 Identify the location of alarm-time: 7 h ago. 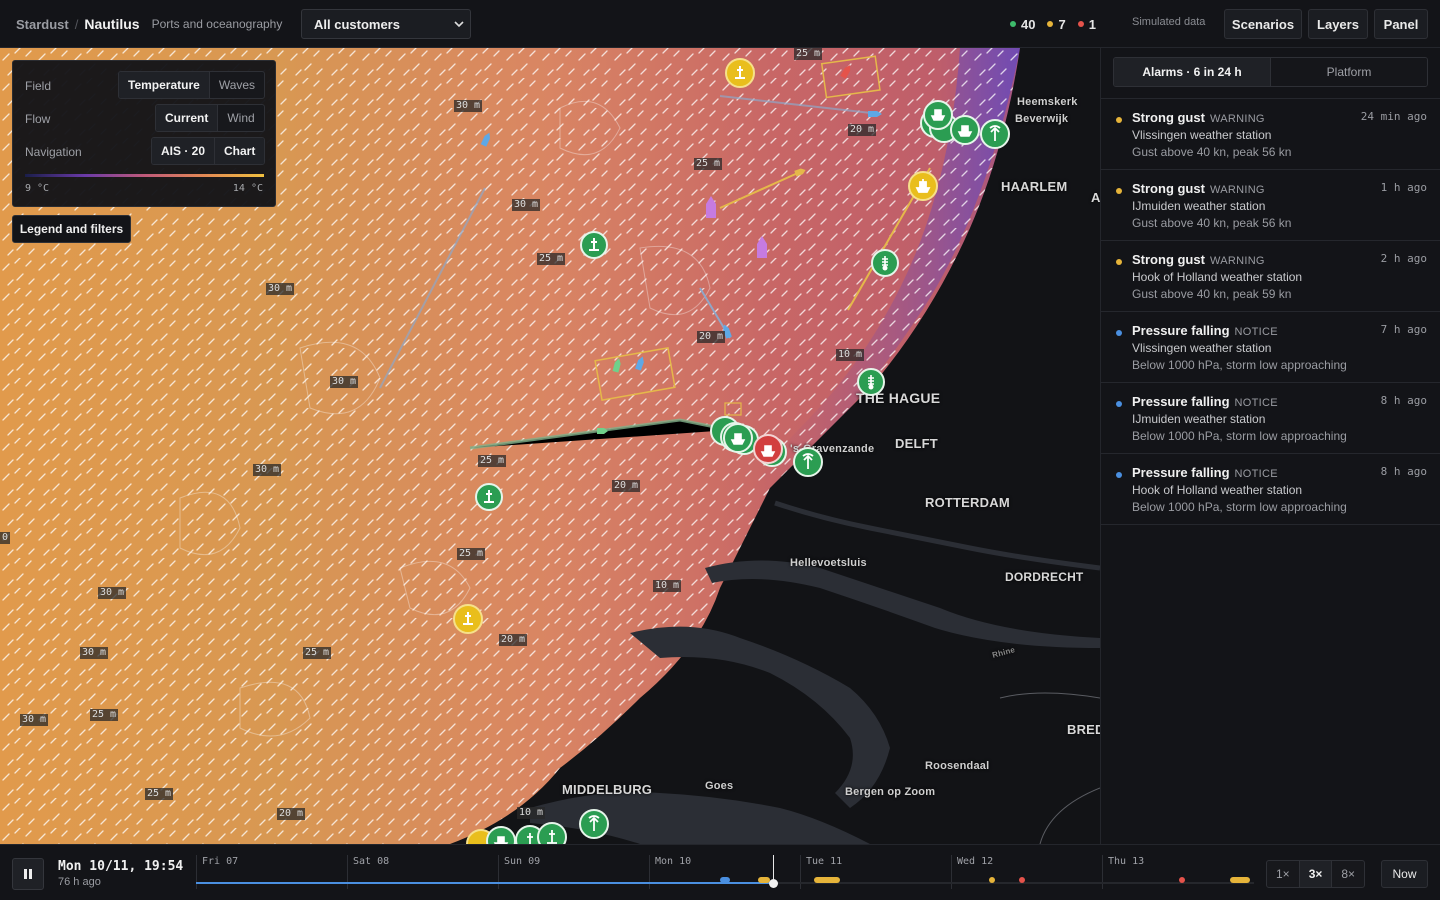
(1403, 329).